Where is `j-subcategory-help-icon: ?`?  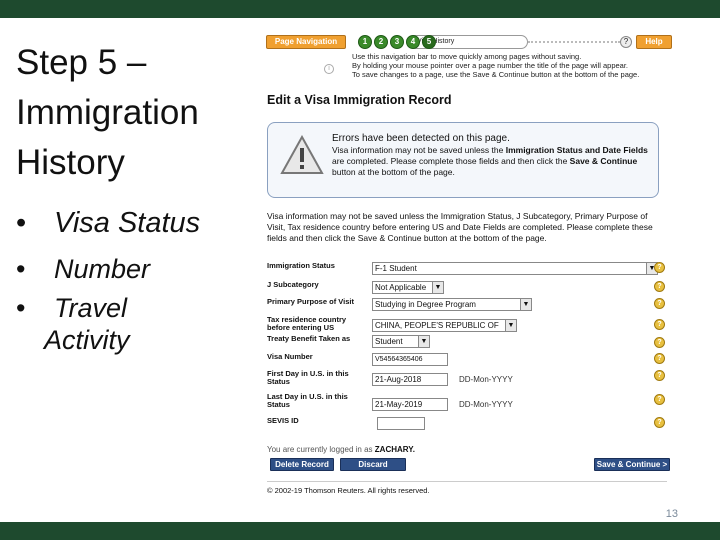
j-subcategory-help-icon: ? is located at coordinates (659, 286).